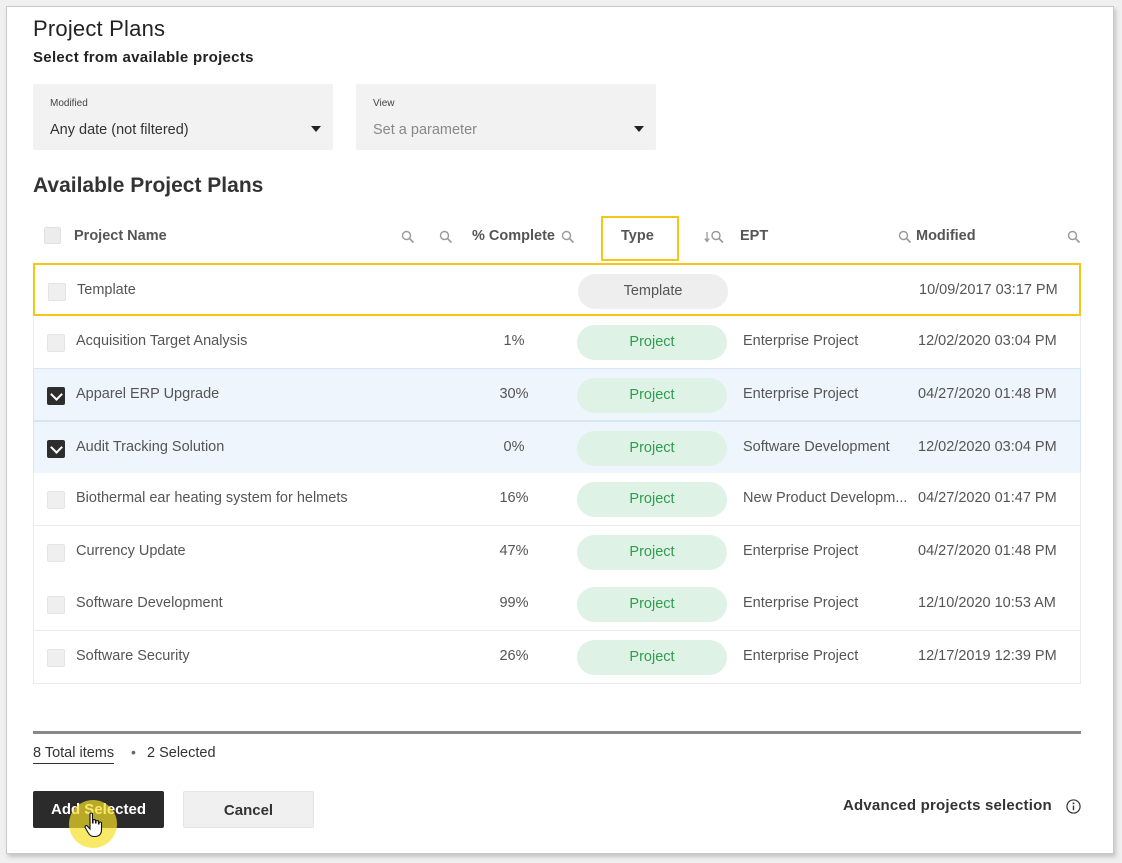  What do you see at coordinates (52, 235) in the screenshot?
I see `select-all-checkbox` at bounding box center [52, 235].